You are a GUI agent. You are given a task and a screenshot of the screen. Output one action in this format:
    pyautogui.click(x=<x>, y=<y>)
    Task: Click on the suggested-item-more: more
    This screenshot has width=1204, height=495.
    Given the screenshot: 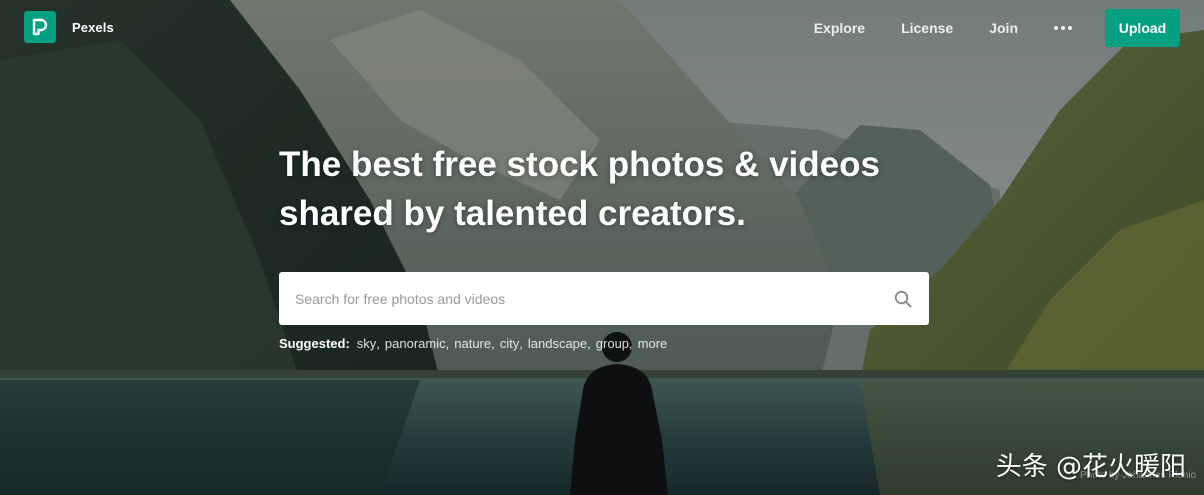 What is the action you would take?
    pyautogui.click(x=653, y=343)
    